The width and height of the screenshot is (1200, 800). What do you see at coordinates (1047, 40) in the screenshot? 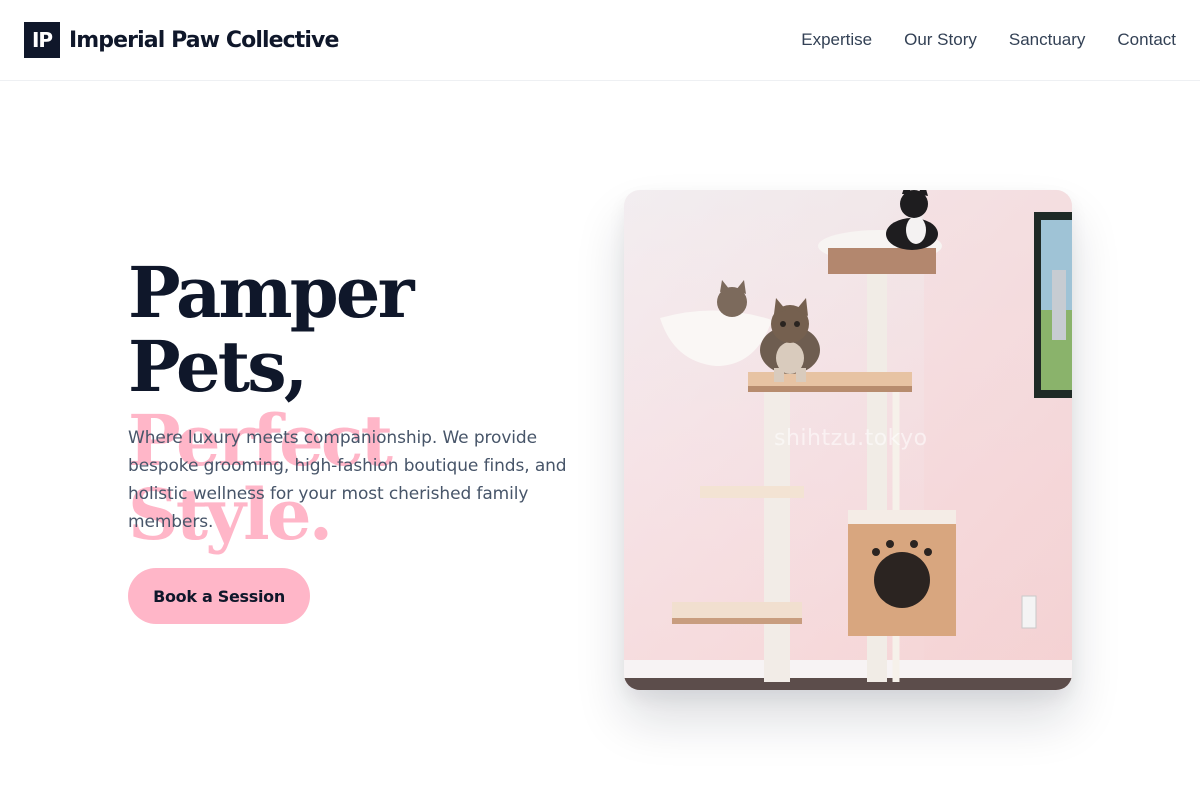
I see `nav-link-sanctuary: Sanctuary` at bounding box center [1047, 40].